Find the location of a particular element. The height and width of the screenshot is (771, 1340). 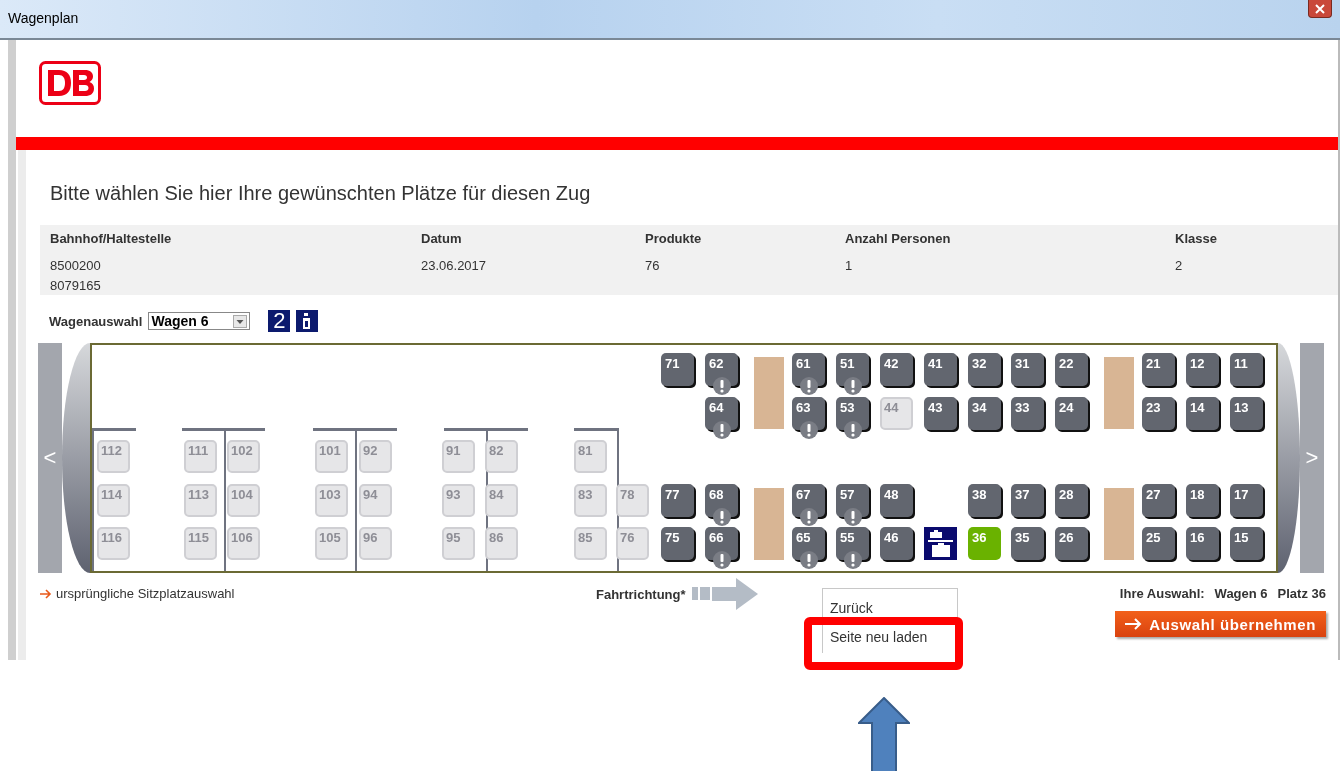

selection-label: Ihre Auswahl: is located at coordinates (1162, 593).